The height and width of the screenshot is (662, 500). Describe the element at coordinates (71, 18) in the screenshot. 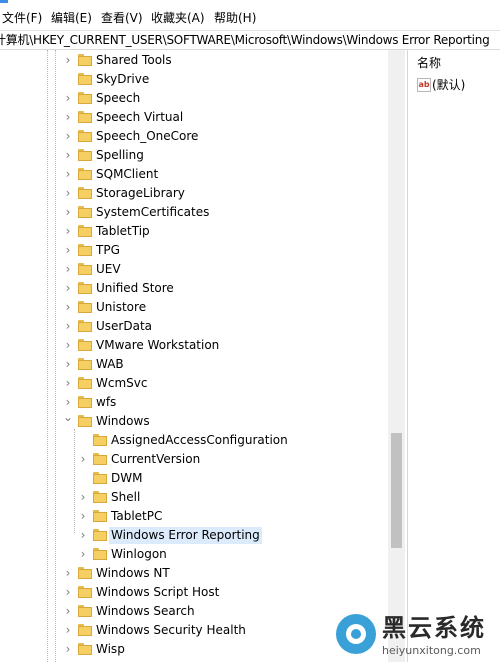

I see `menu-edit: 编辑(E)` at that location.